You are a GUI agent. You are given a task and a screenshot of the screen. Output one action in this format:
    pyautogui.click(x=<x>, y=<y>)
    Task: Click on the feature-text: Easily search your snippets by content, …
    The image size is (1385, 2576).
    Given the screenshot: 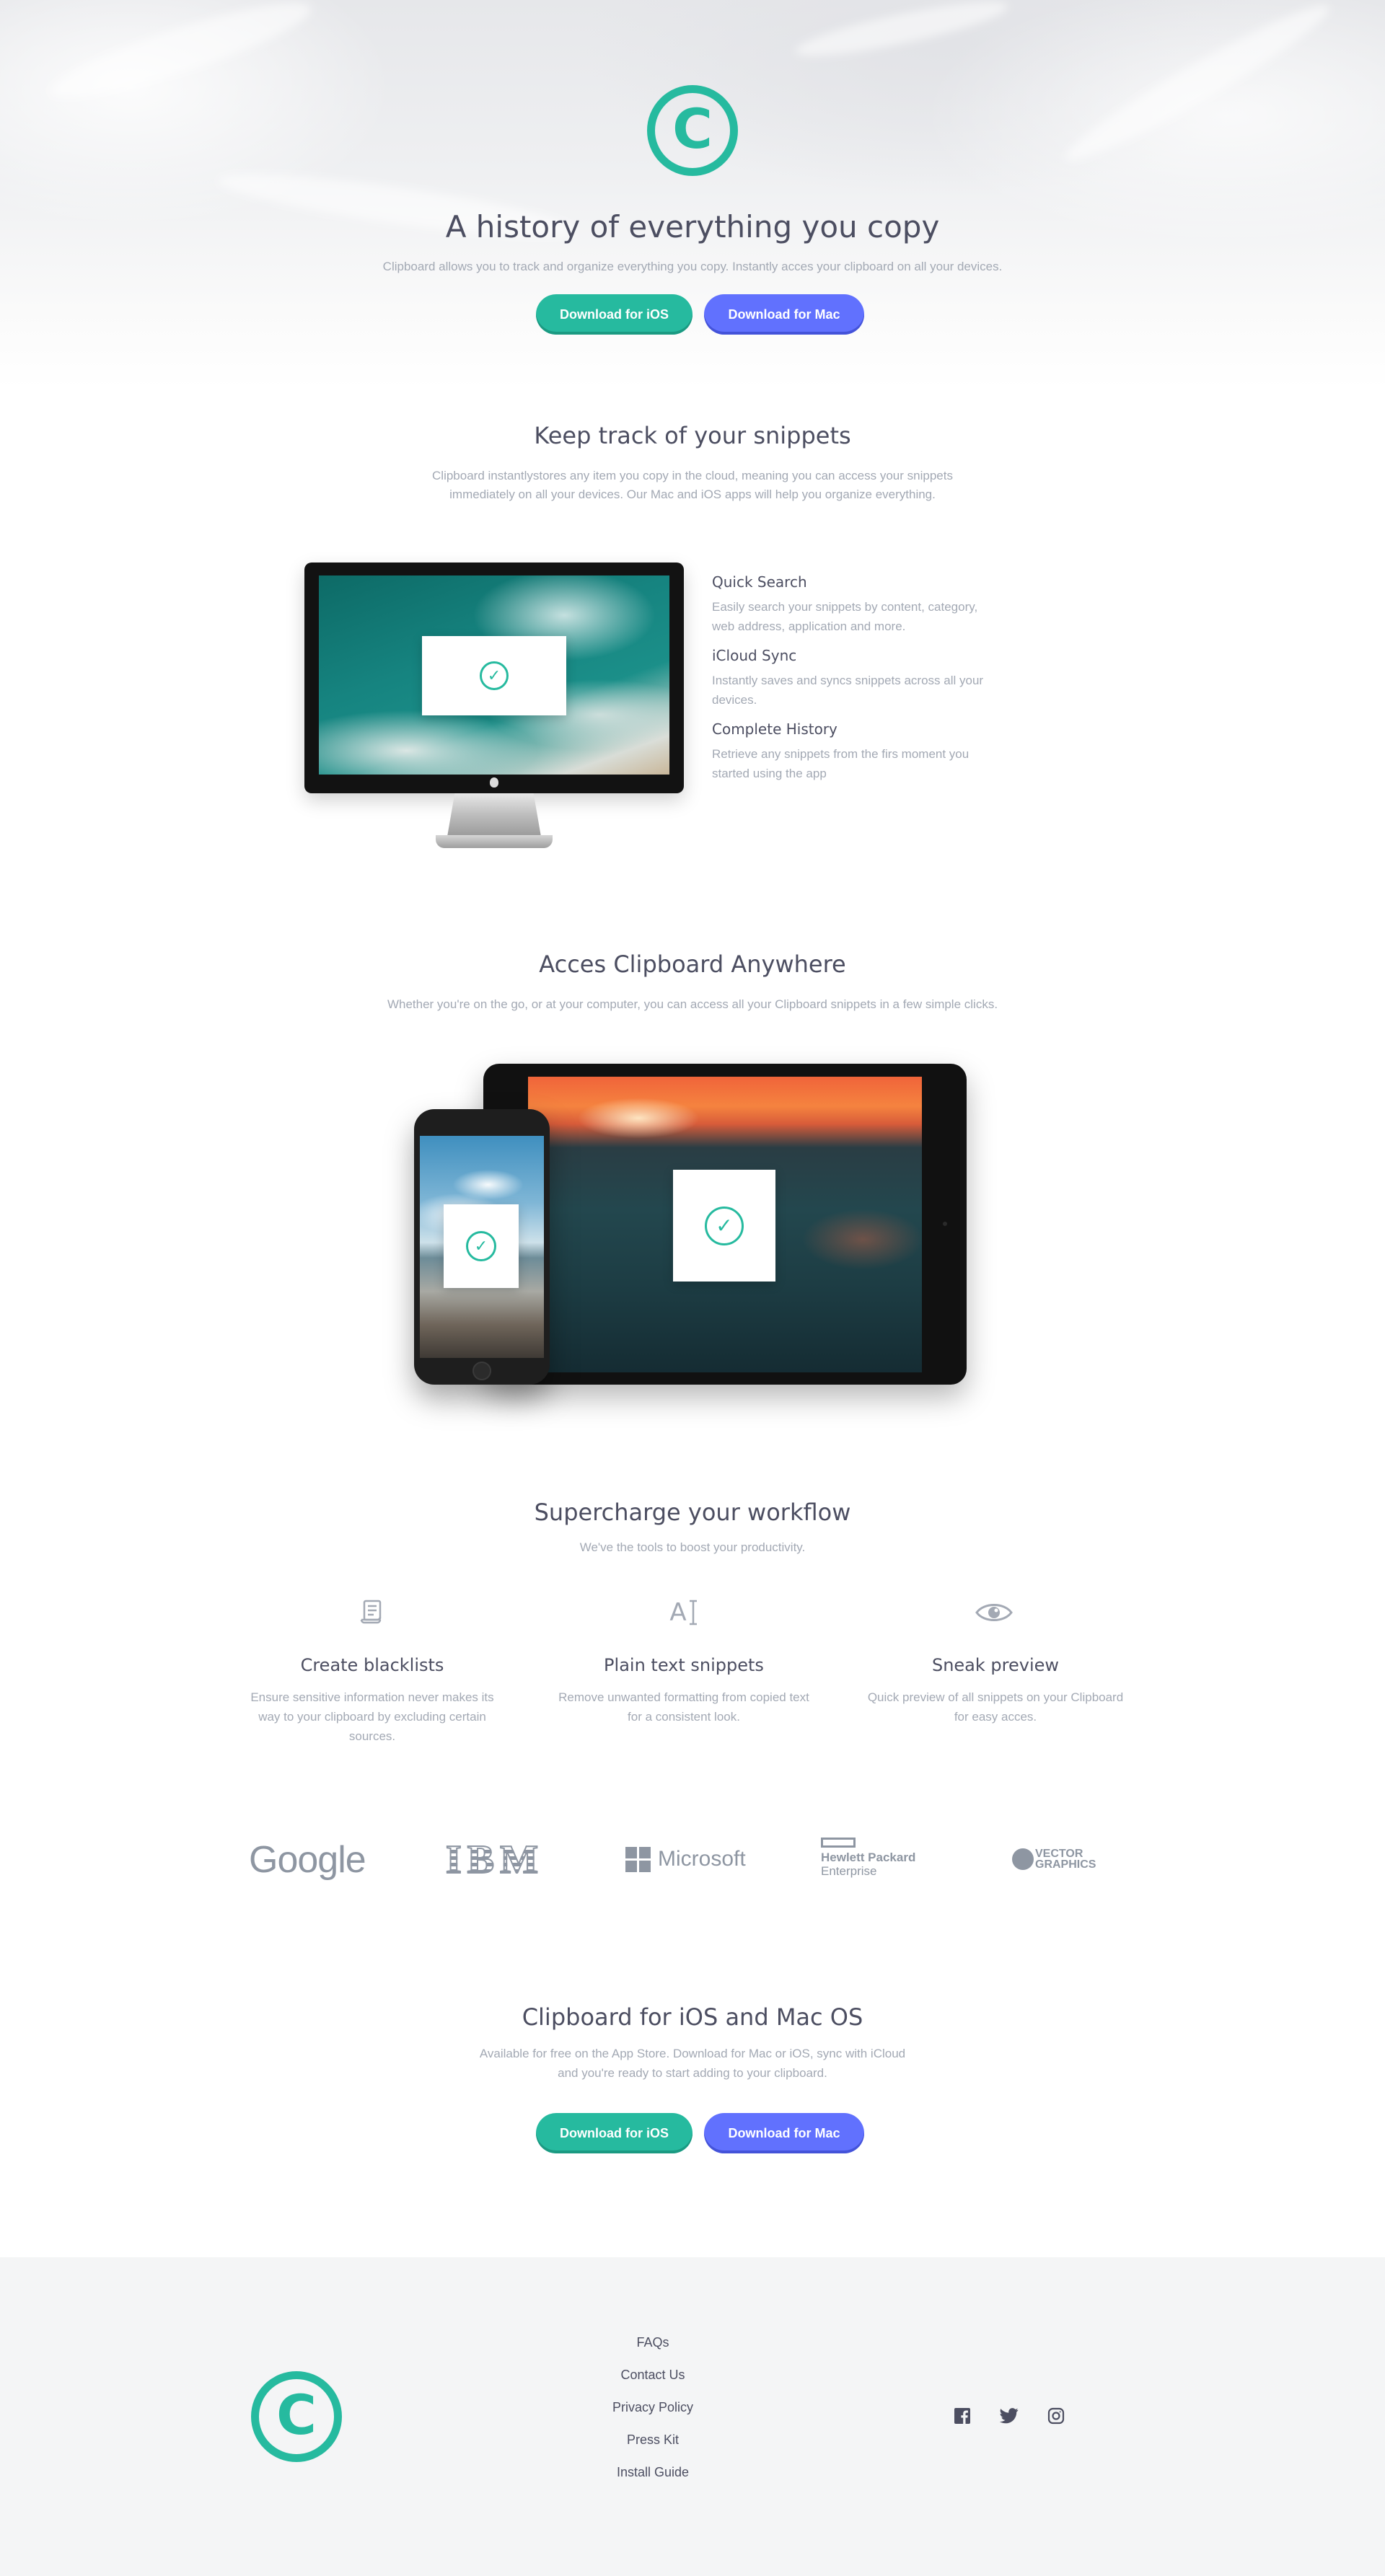 What is the action you would take?
    pyautogui.click(x=845, y=607)
    